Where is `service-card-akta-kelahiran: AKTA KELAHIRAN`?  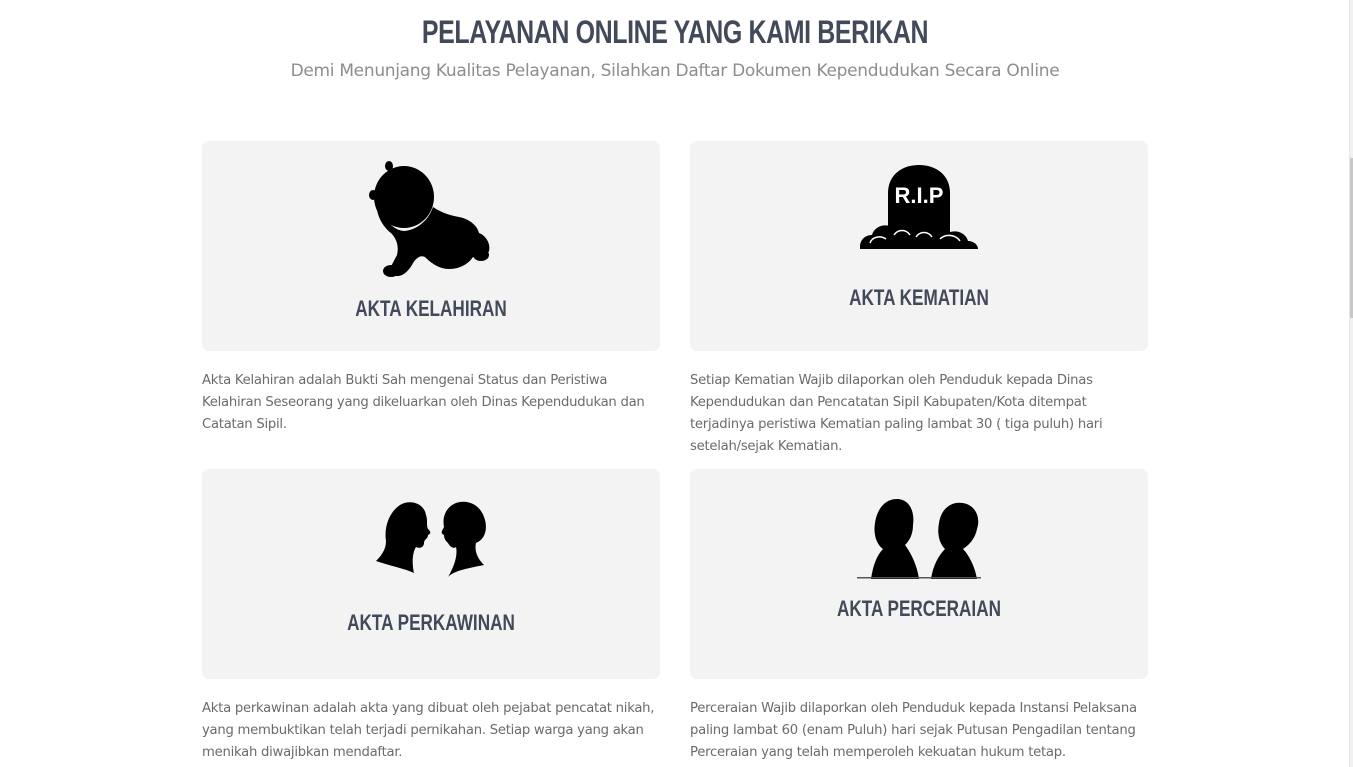 service-card-akta-kelahiran: AKTA KELAHIRAN is located at coordinates (431, 246).